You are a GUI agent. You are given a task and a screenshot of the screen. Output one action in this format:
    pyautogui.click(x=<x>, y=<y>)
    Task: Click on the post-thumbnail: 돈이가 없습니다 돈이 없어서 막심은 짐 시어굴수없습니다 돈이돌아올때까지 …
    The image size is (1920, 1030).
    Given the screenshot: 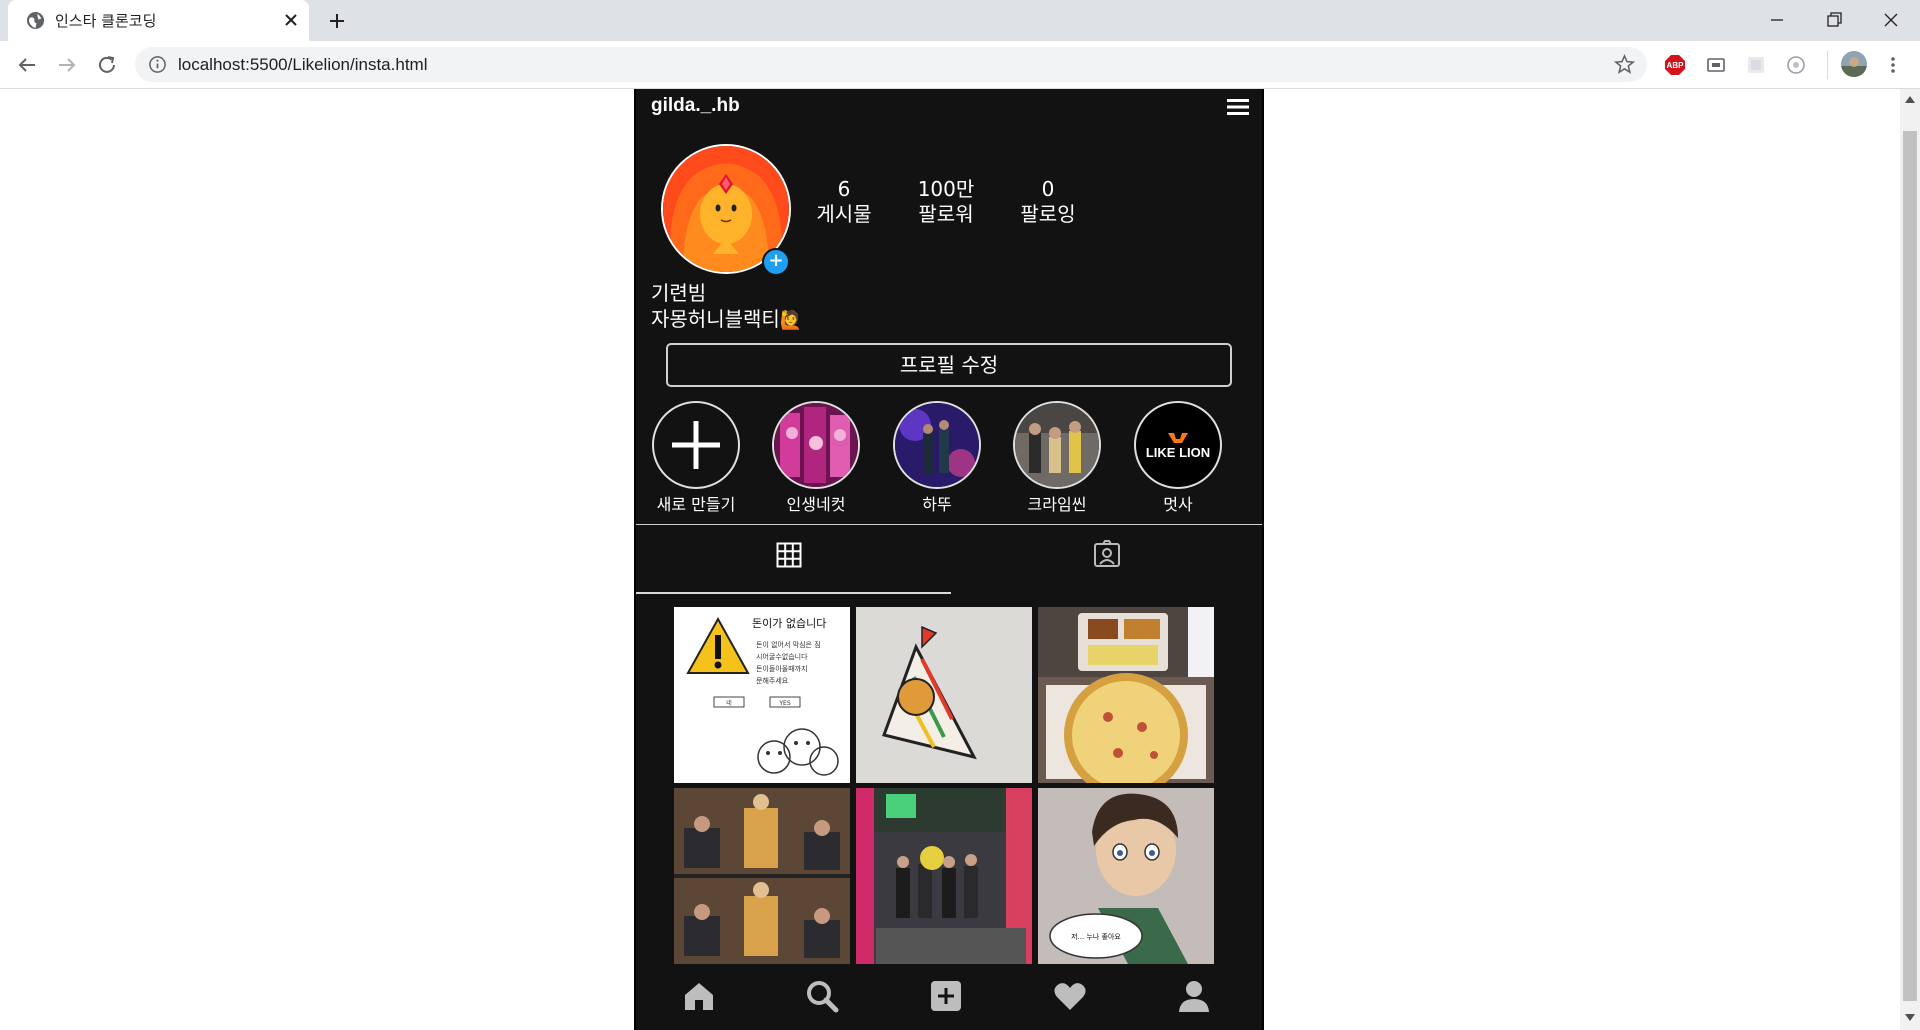 What is the action you would take?
    pyautogui.click(x=762, y=695)
    